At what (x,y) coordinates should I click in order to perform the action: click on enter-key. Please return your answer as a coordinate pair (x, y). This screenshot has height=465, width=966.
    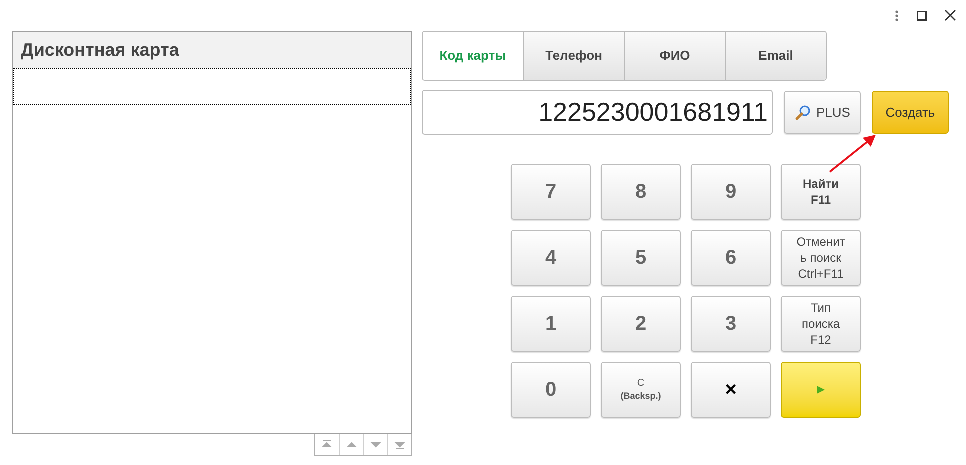
    Looking at the image, I should click on (821, 390).